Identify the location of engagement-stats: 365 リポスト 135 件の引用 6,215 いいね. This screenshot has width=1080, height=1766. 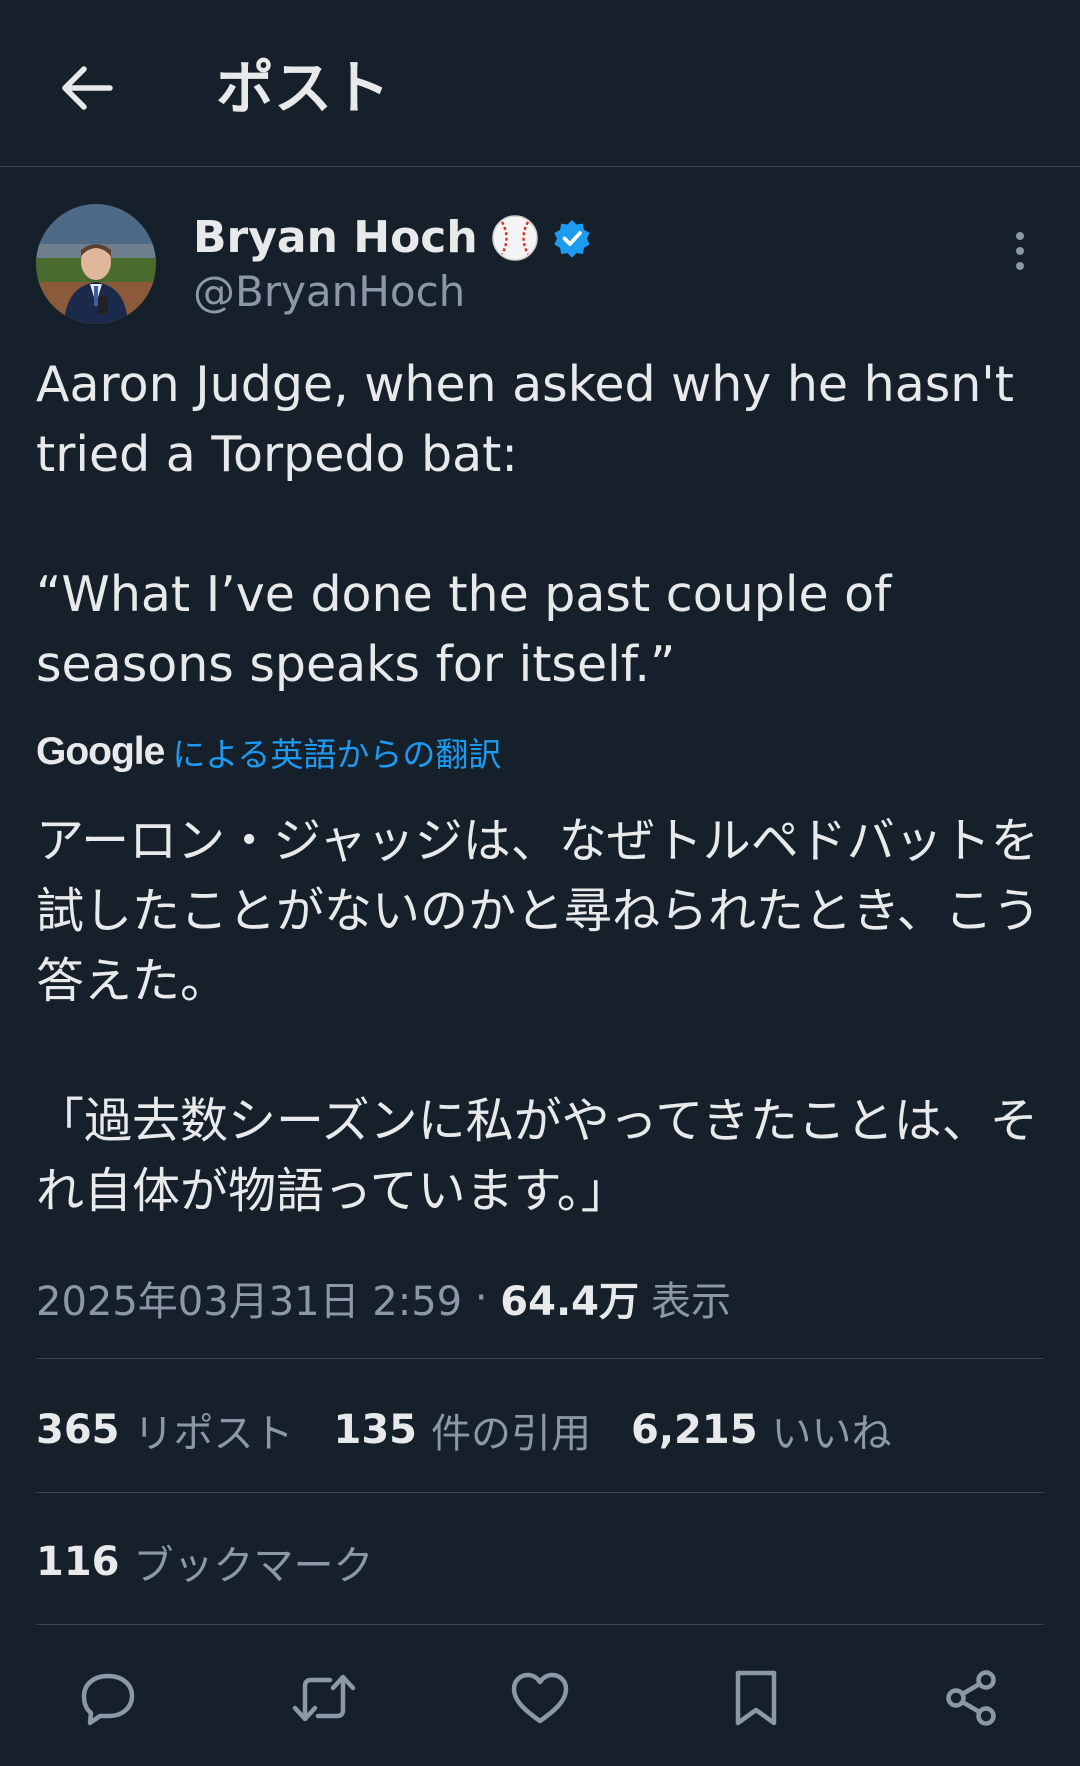
(464, 1430).